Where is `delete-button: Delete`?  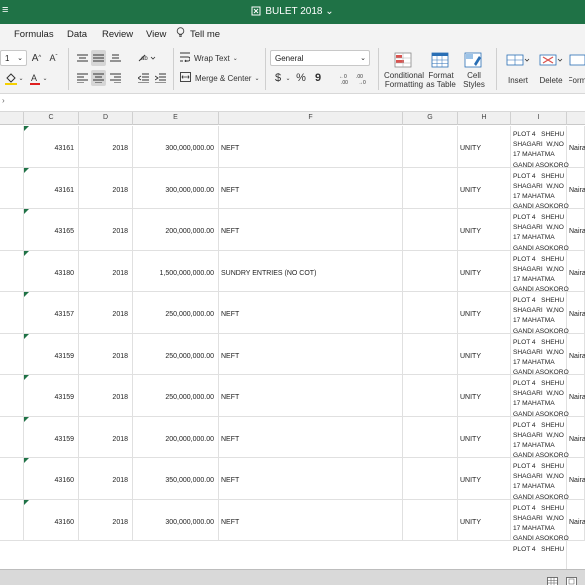 delete-button: Delete is located at coordinates (551, 70).